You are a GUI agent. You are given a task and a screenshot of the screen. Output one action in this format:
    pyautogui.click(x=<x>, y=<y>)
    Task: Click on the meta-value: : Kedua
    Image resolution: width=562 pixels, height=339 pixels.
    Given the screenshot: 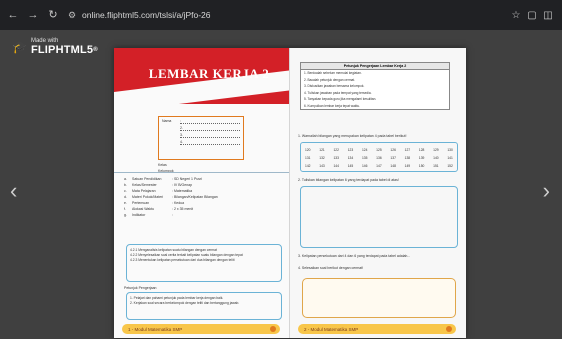 What is the action you would take?
    pyautogui.click(x=178, y=203)
    